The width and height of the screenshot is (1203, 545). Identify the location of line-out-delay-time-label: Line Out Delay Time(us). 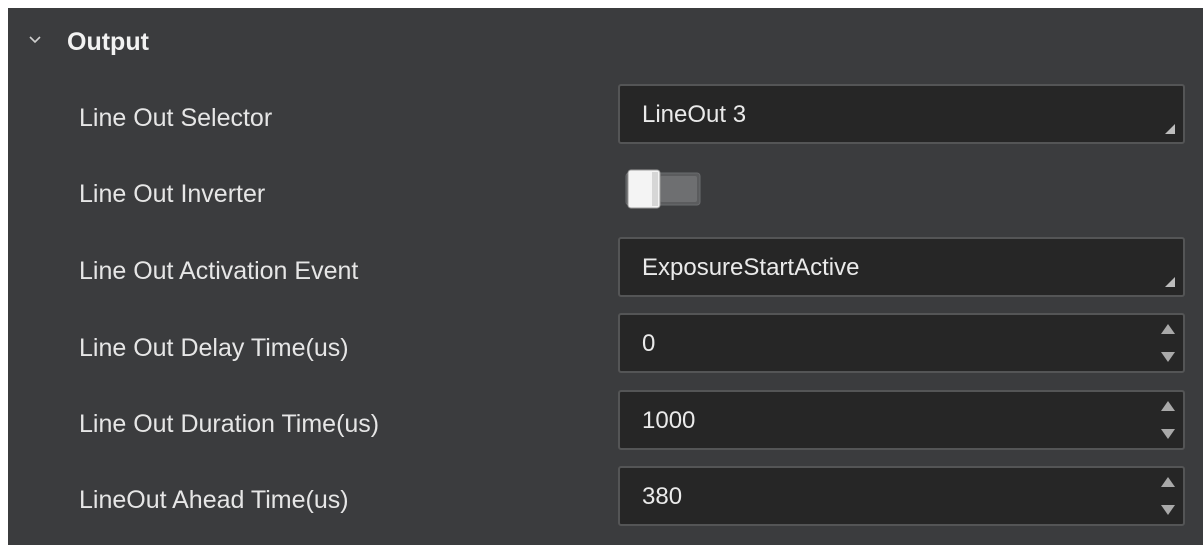
(214, 348).